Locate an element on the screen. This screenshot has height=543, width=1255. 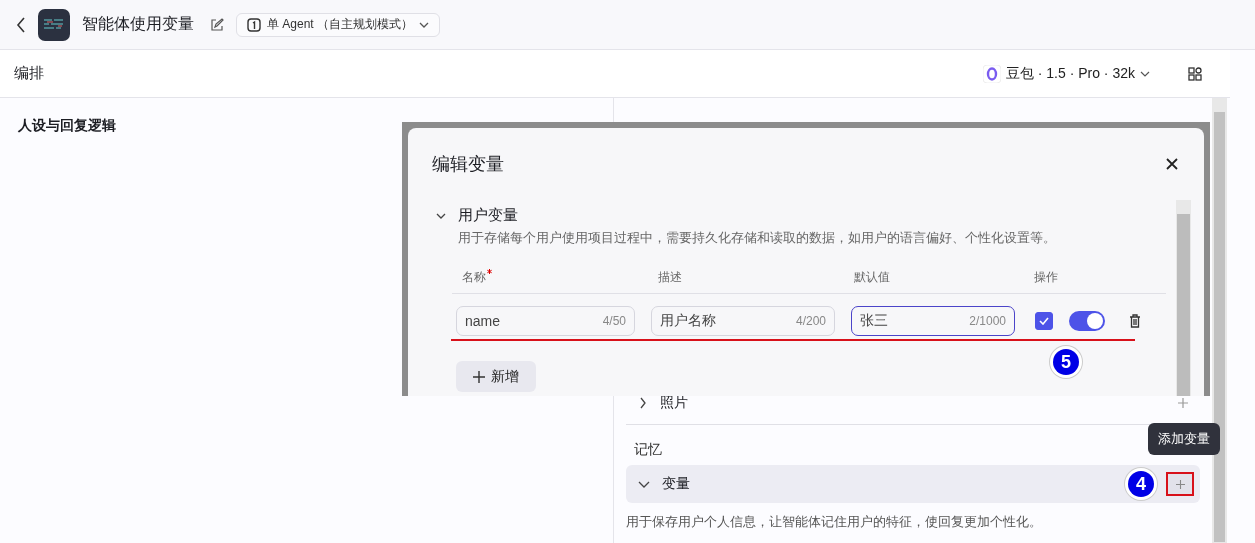
close-icon is located at coordinates (1172, 164).